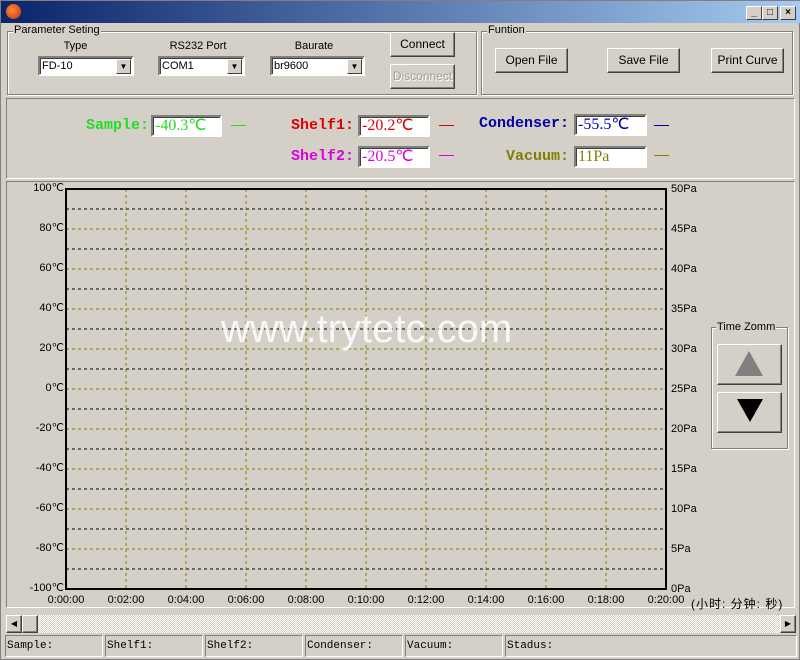 The width and height of the screenshot is (800, 660). Describe the element at coordinates (49, 508) in the screenshot. I see `y-left-tick-label: -60℃` at that location.